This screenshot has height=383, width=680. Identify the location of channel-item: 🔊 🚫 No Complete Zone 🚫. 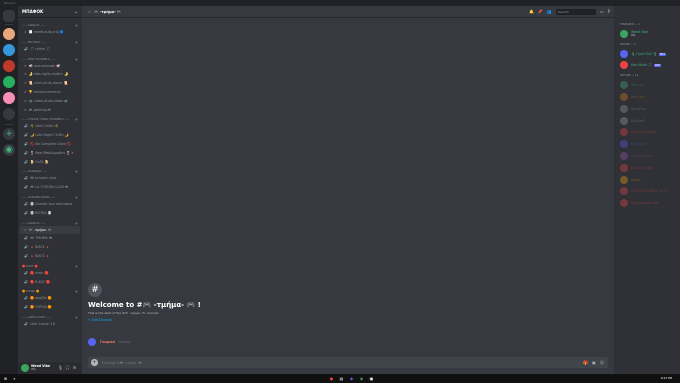
(50, 144).